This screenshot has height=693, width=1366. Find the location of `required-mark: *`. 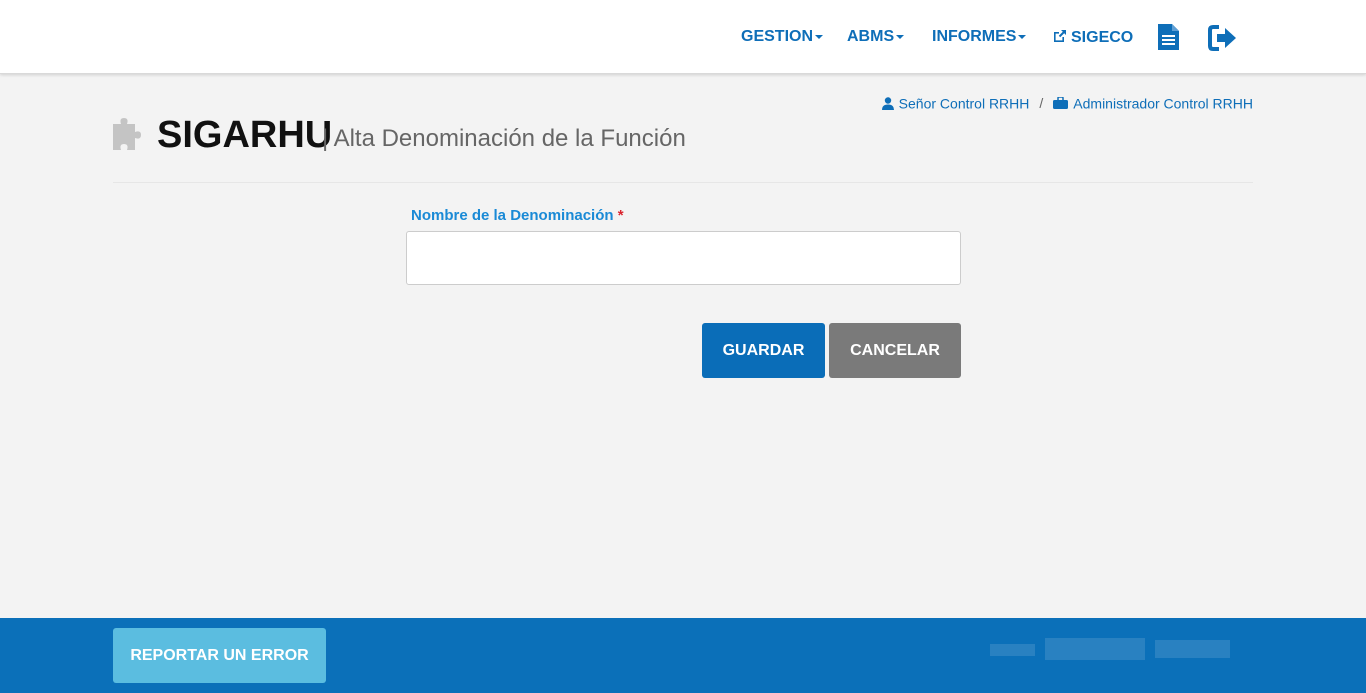

required-mark: * is located at coordinates (620, 215).